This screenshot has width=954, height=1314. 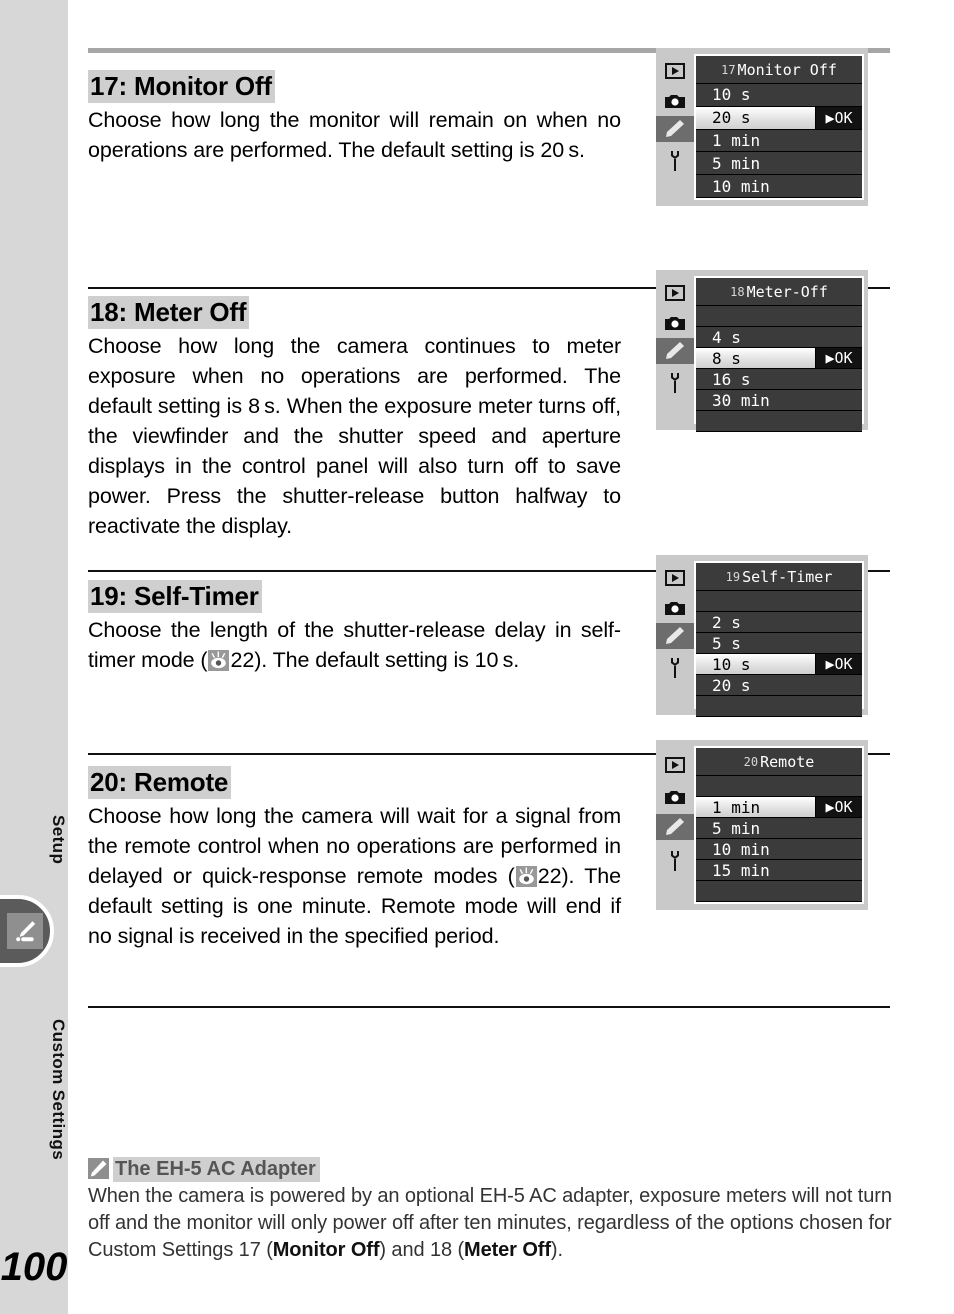 I want to click on heading-self-timer-label: 19: Self-Timer, so click(x=175, y=596).